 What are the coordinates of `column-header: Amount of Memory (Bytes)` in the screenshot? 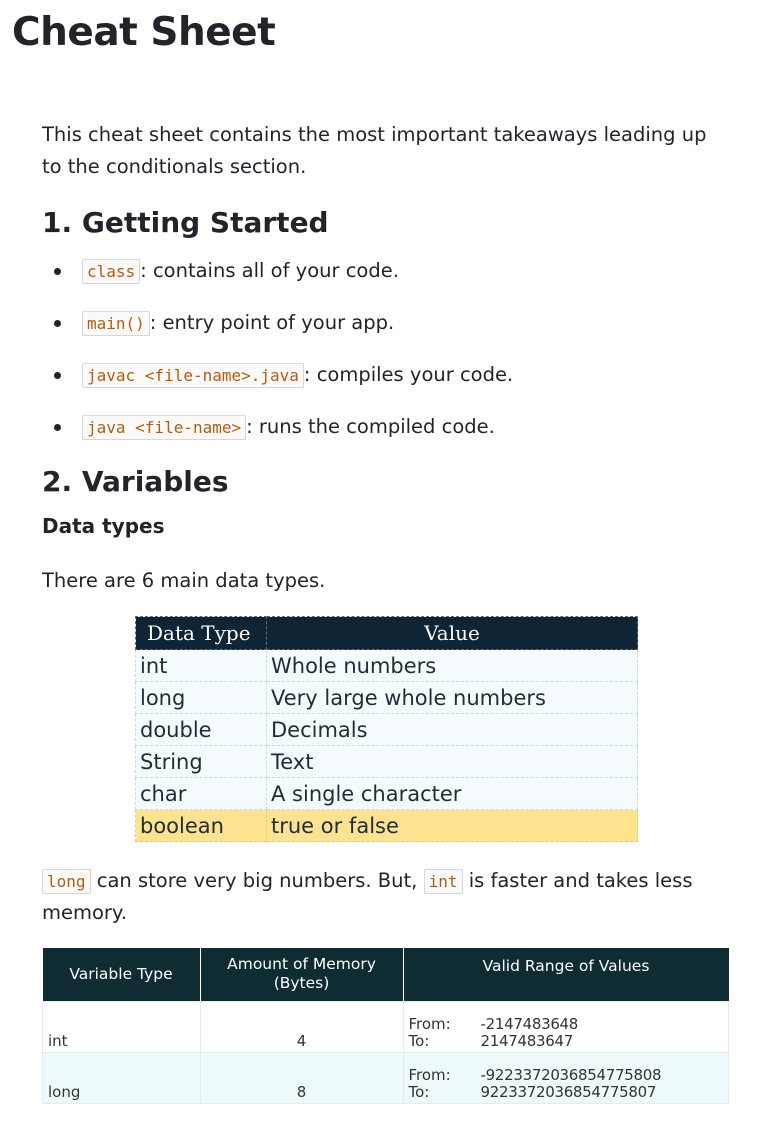 It's located at (302, 974).